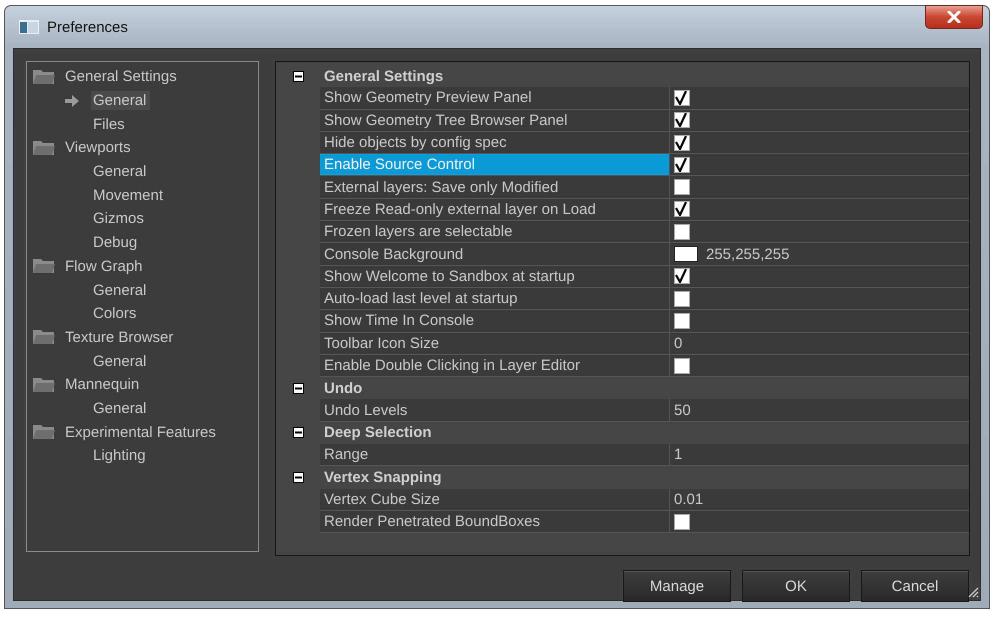 The height and width of the screenshot is (619, 993). Describe the element at coordinates (495, 277) in the screenshot. I see `property-label: Show Welcome to Sandbox at startup` at that location.